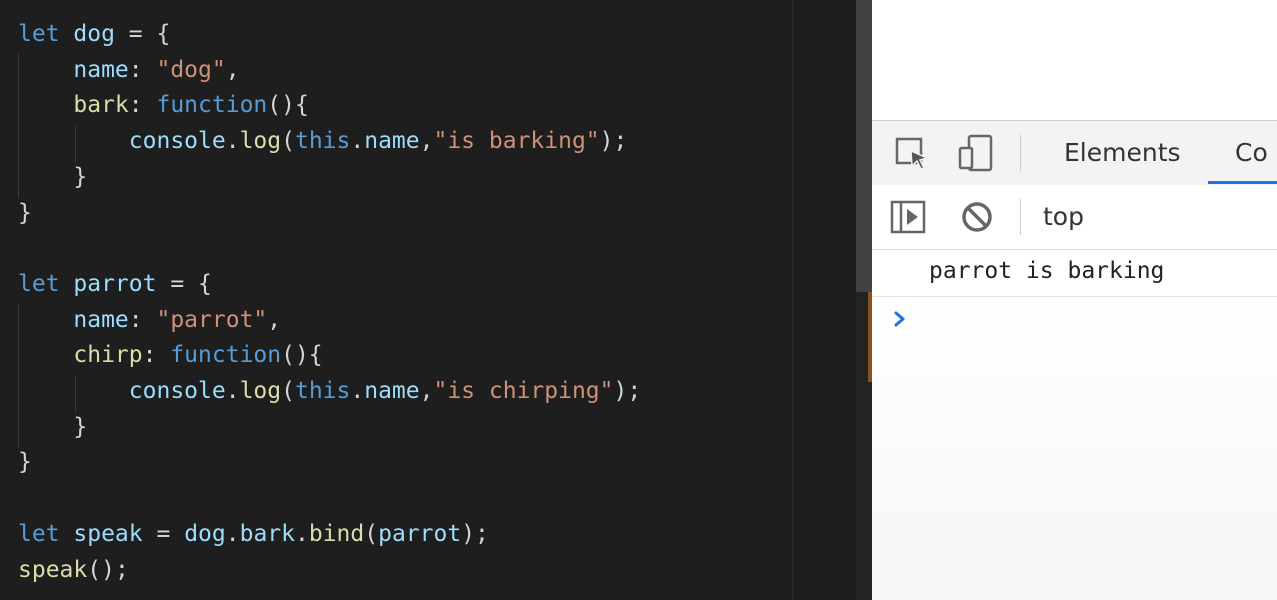 Image resolution: width=1277 pixels, height=600 pixels. I want to click on device-toolbar-icon, so click(976, 155).